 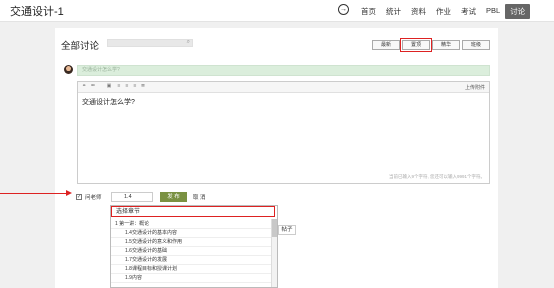 I want to click on character-counter: 当前已输入9个字符, 您还可以输入9991个字符。, so click(x=436, y=176).